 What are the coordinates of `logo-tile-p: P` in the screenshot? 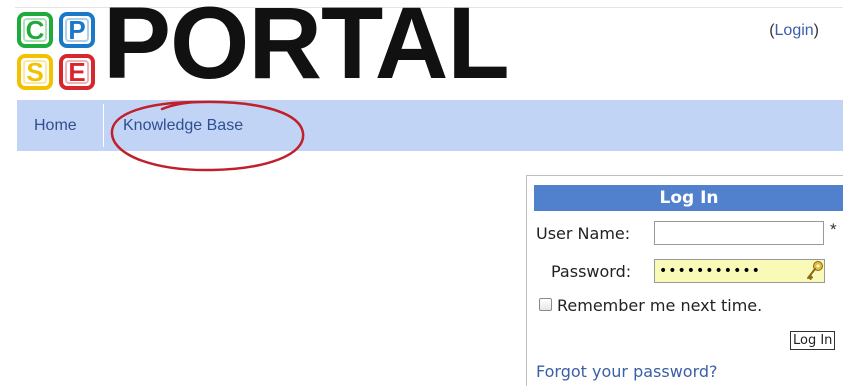 It's located at (77, 30).